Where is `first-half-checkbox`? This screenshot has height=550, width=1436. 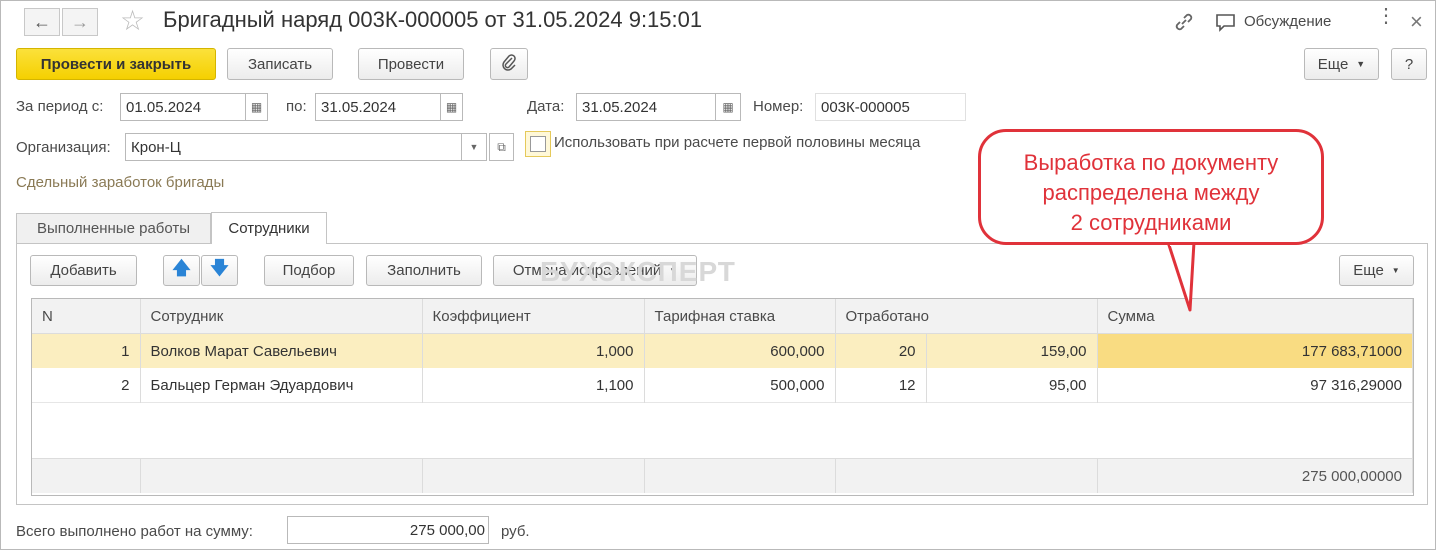
first-half-checkbox is located at coordinates (538, 144).